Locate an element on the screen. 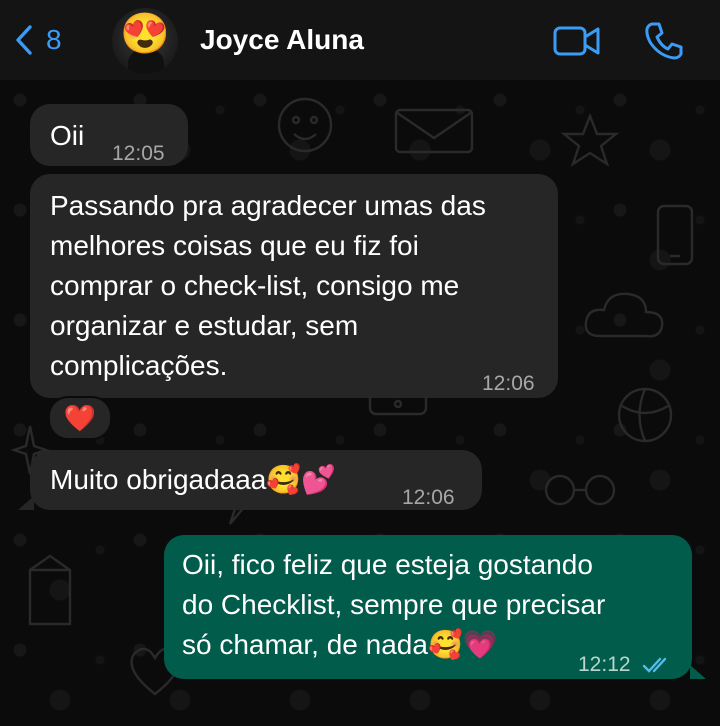 The width and height of the screenshot is (720, 726). doodle-phone-icon is located at coordinates (675, 235).